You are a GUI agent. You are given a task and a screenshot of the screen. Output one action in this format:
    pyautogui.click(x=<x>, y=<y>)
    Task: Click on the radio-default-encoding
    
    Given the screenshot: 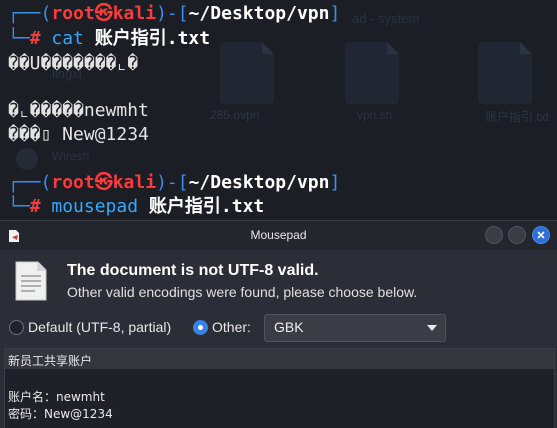 What is the action you would take?
    pyautogui.click(x=16, y=327)
    